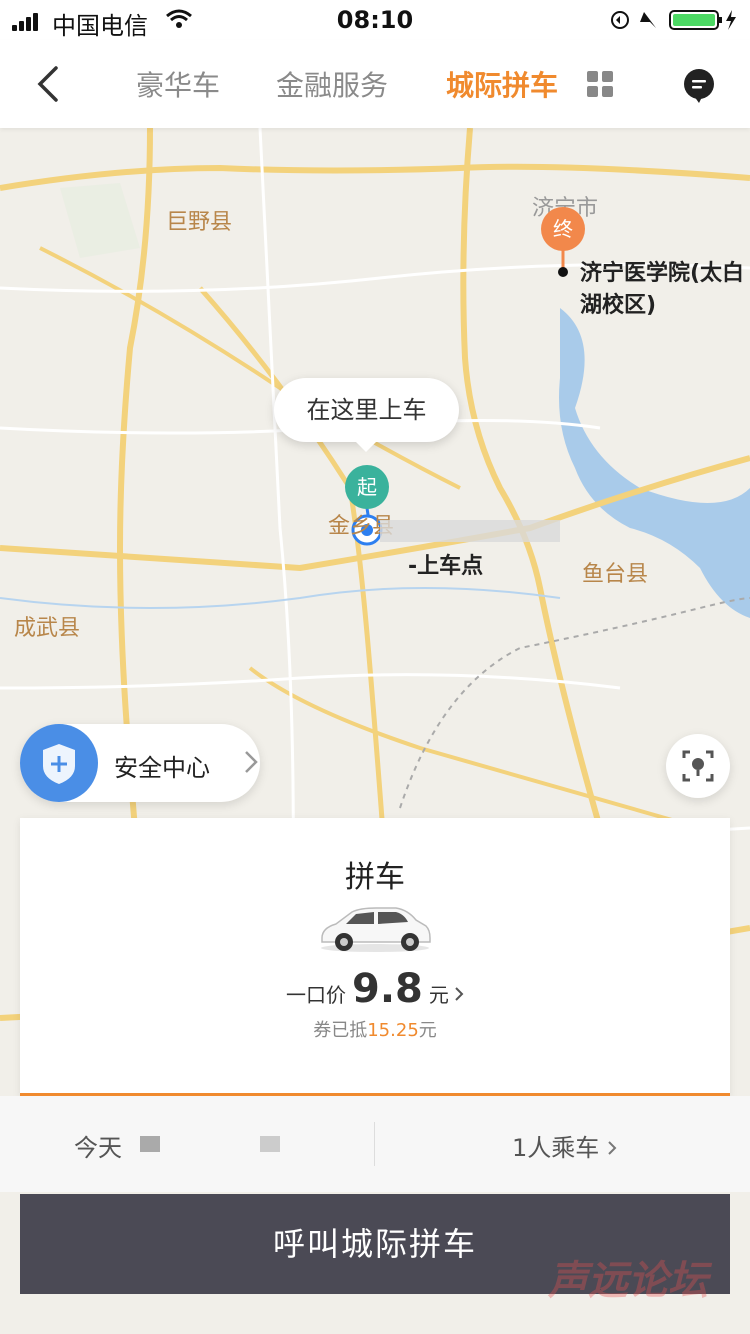 Image resolution: width=750 pixels, height=1334 pixels. I want to click on ride-options-bar: 今天 1人乘车, so click(375, 1144).